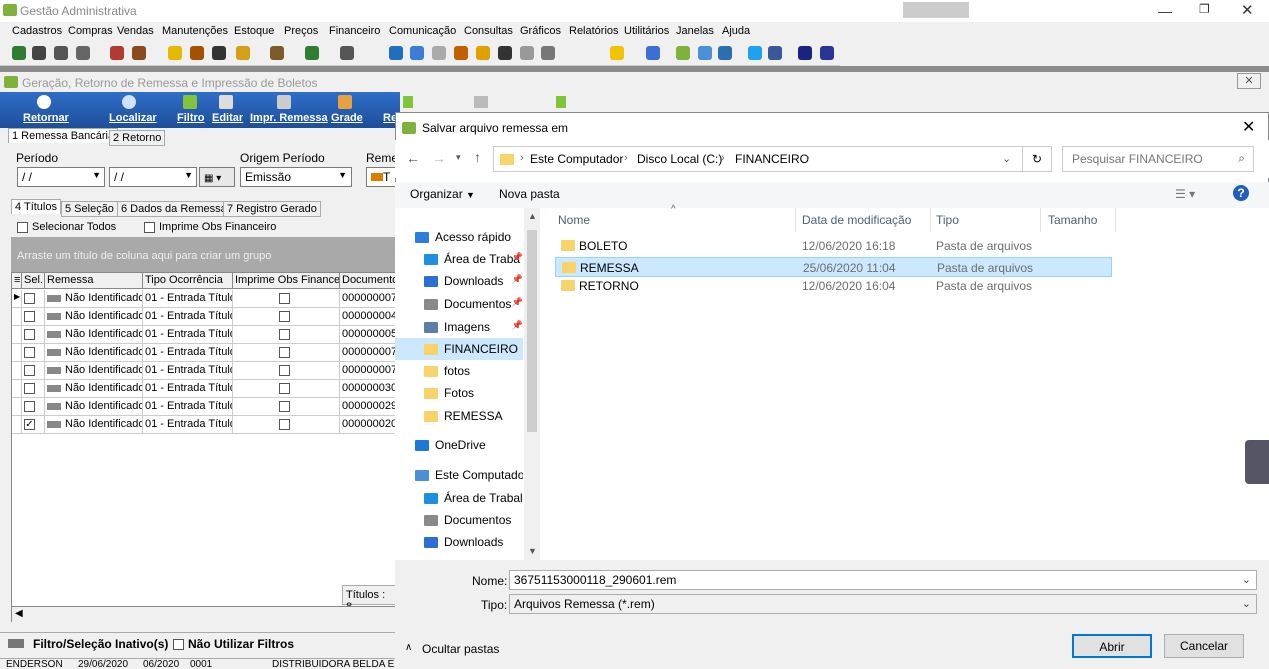 Image resolution: width=1269 pixels, height=669 pixels. I want to click on pin-icon: 📌, so click(517, 257).